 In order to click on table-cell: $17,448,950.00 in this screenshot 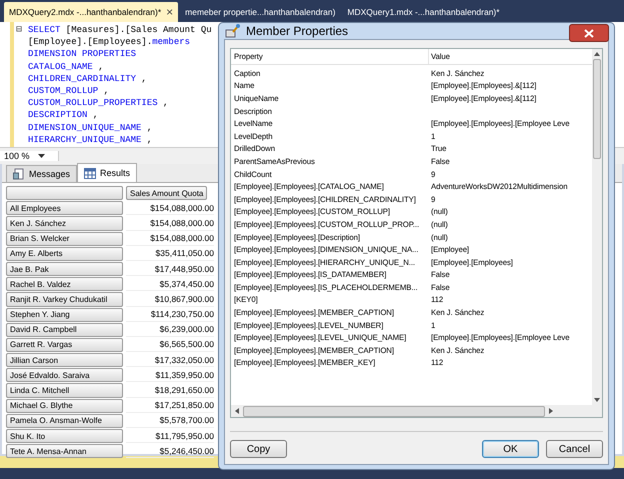, I will do `click(170, 269)`.